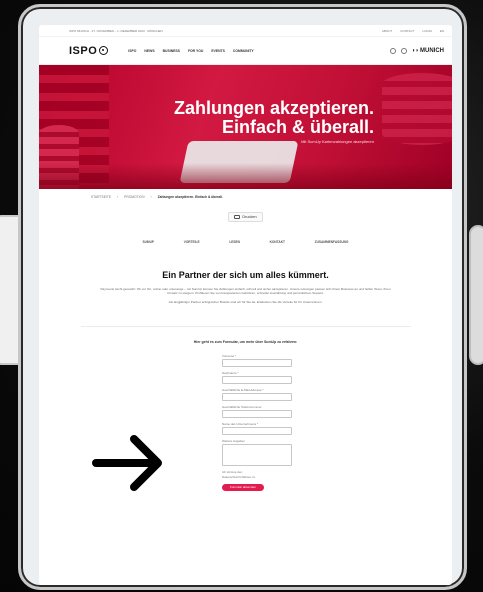  What do you see at coordinates (104, 50) in the screenshot?
I see `logo-mark-icon` at bounding box center [104, 50].